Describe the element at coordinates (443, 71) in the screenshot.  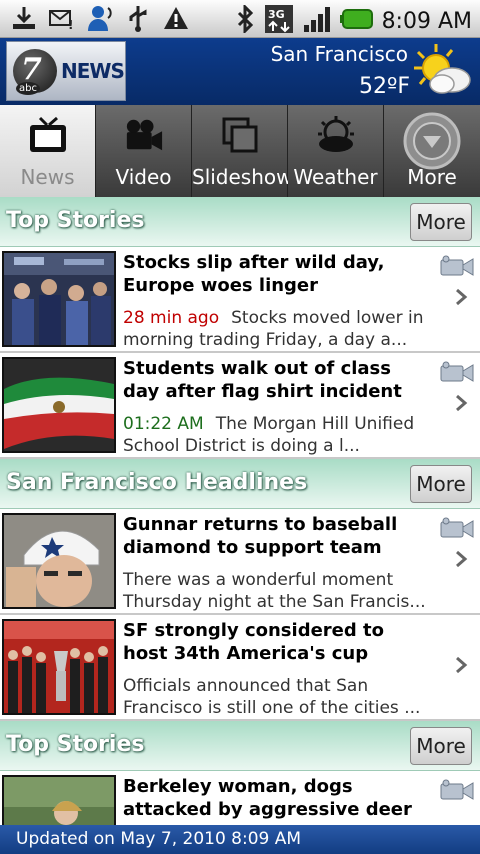
I see `partly-cloudy-icon` at that location.